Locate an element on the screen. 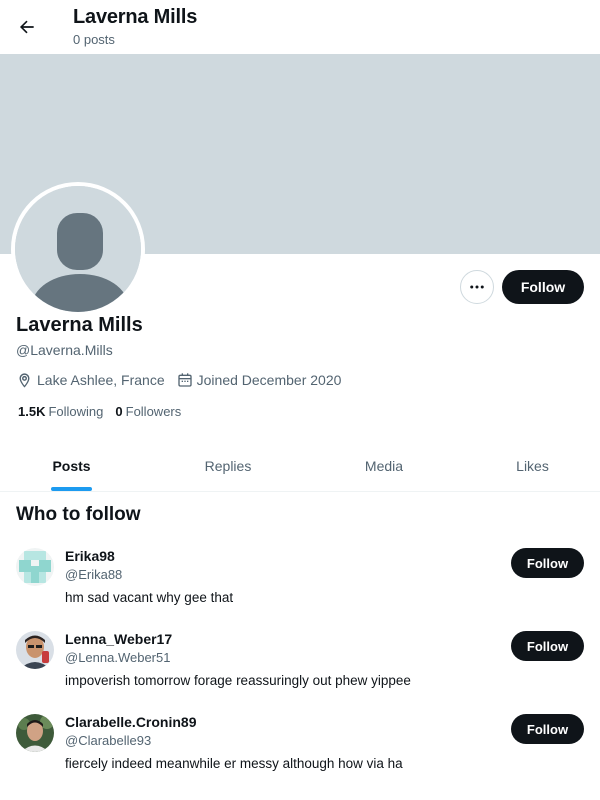  suggestion-handle: @Clarabelle93 is located at coordinates (108, 740).